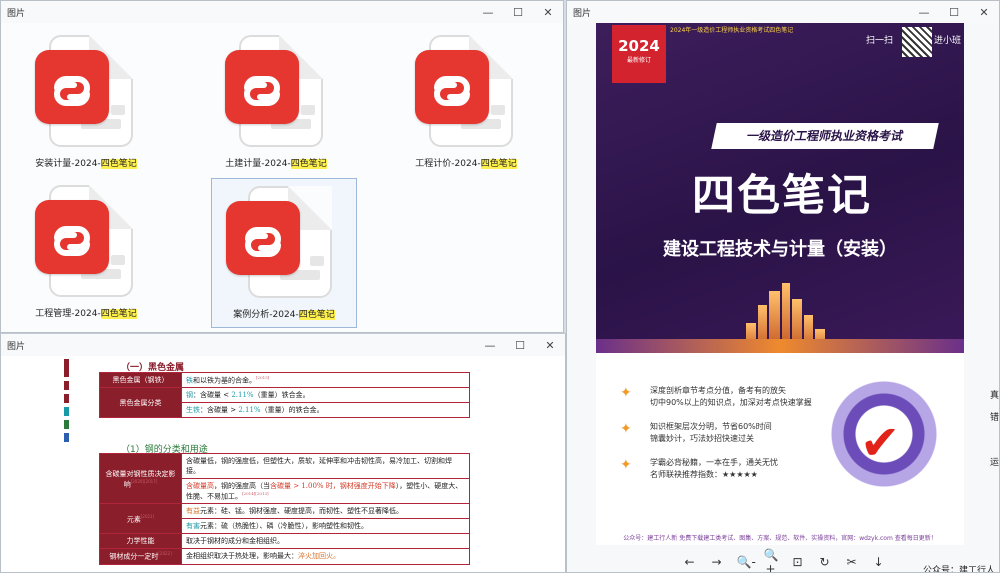 The height and width of the screenshot is (573, 1000). What do you see at coordinates (948, 41) in the screenshot?
I see `class-label: 进小班` at bounding box center [948, 41].